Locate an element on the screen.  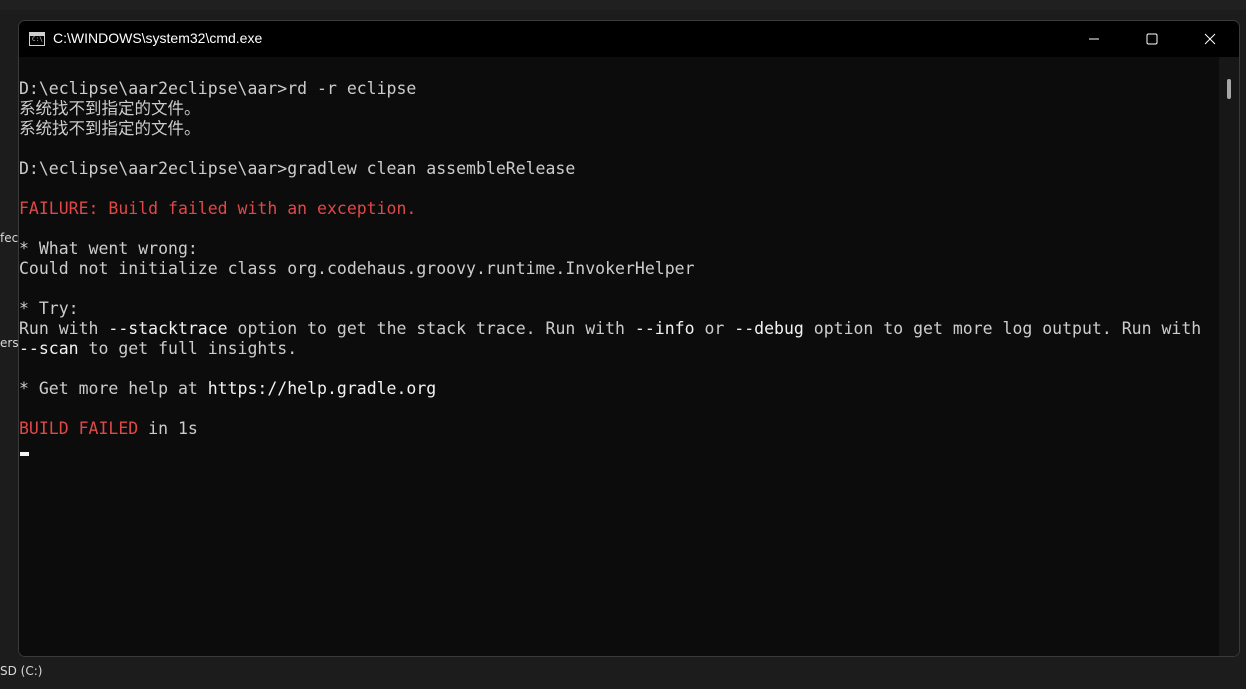
maximize-icon is located at coordinates (1152, 39).